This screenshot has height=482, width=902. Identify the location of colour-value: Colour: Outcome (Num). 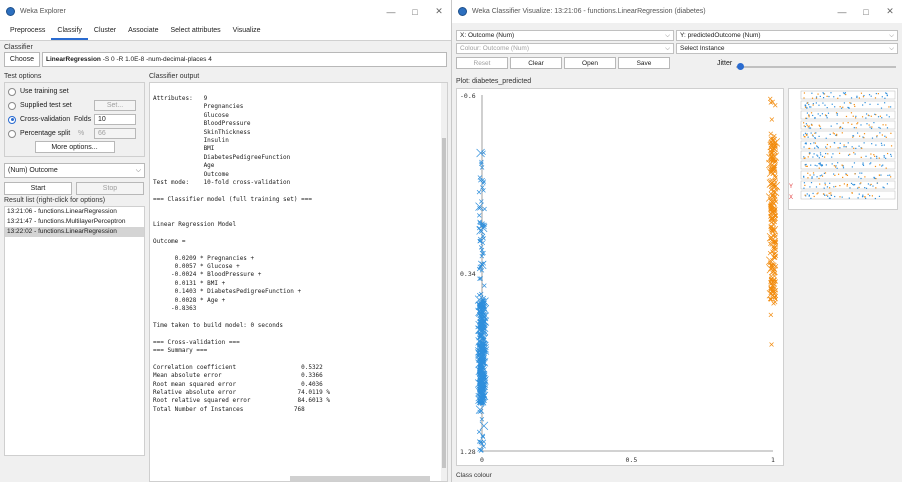
(494, 48).